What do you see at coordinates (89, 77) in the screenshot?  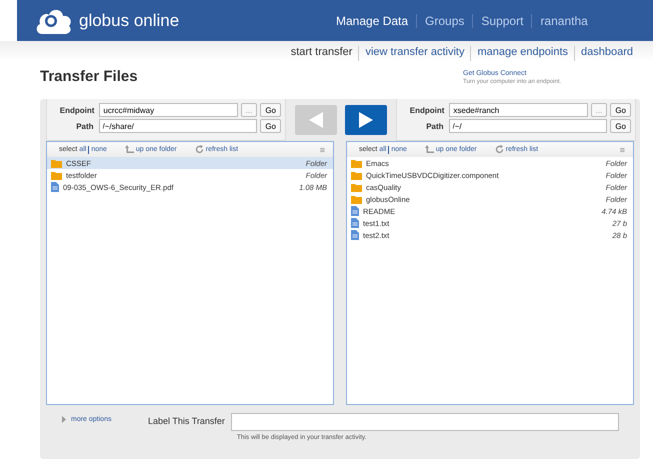 I see `page-title: Transfer Files` at bounding box center [89, 77].